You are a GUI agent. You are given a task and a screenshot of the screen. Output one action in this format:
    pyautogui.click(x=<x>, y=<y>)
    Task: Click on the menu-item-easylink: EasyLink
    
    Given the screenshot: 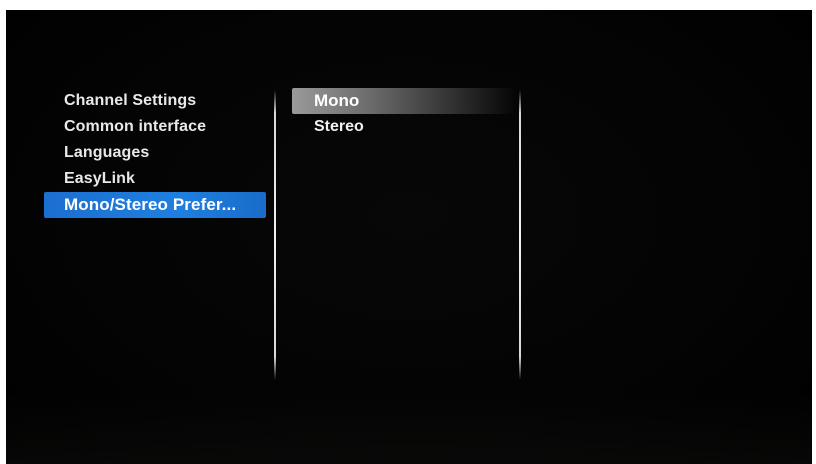 What is the action you would take?
    pyautogui.click(x=155, y=179)
    